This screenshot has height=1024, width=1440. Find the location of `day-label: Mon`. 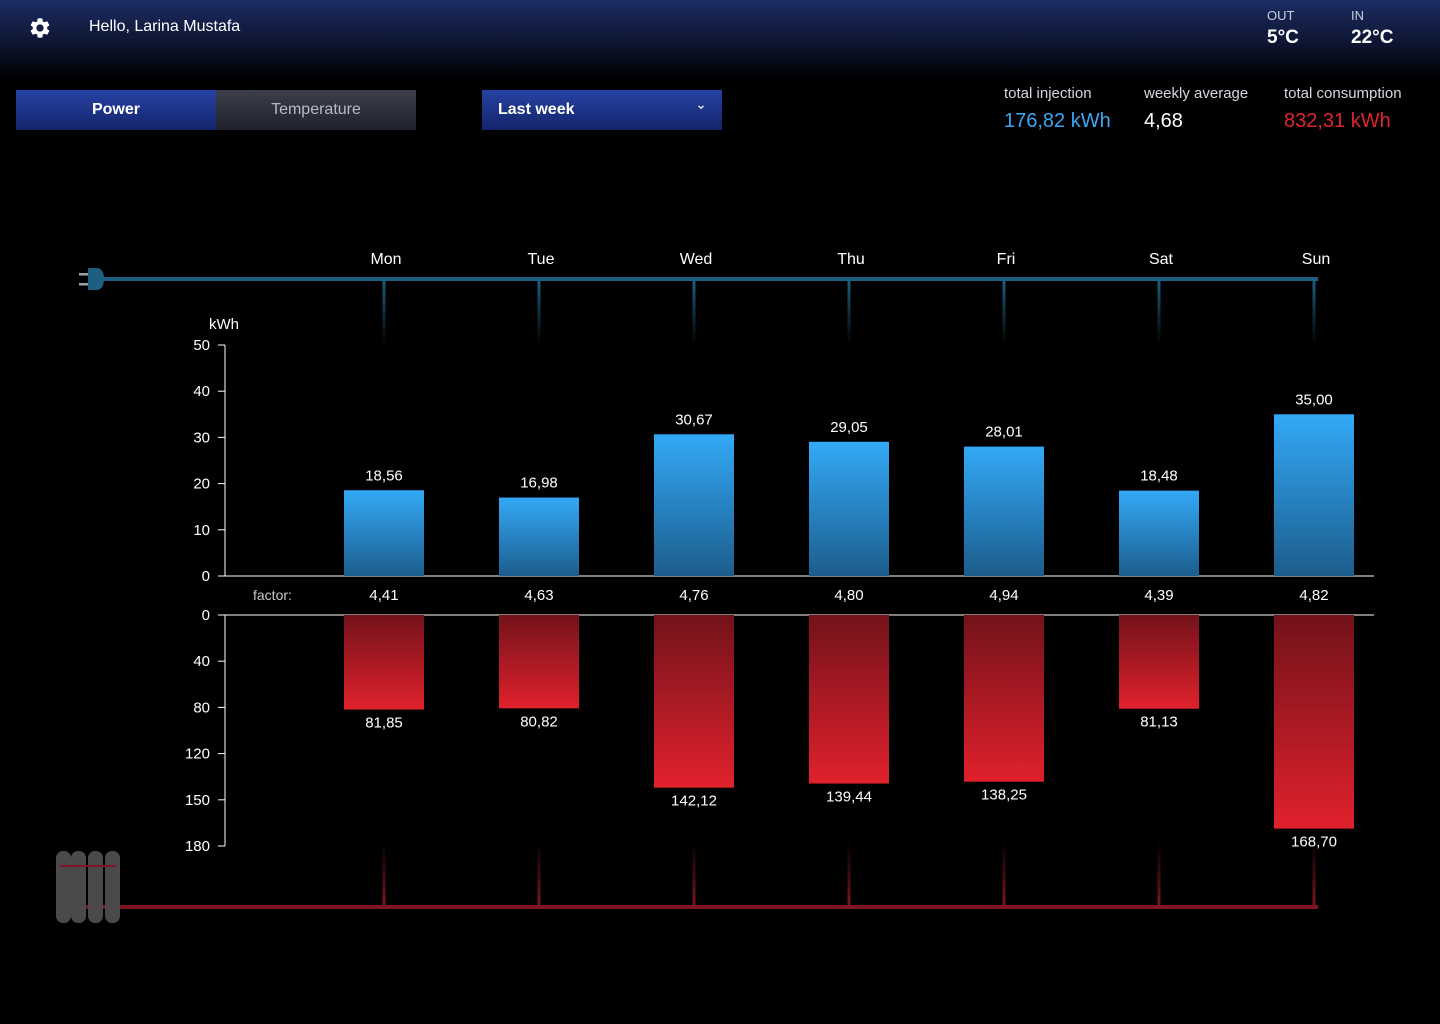

day-label: Mon is located at coordinates (385, 259).